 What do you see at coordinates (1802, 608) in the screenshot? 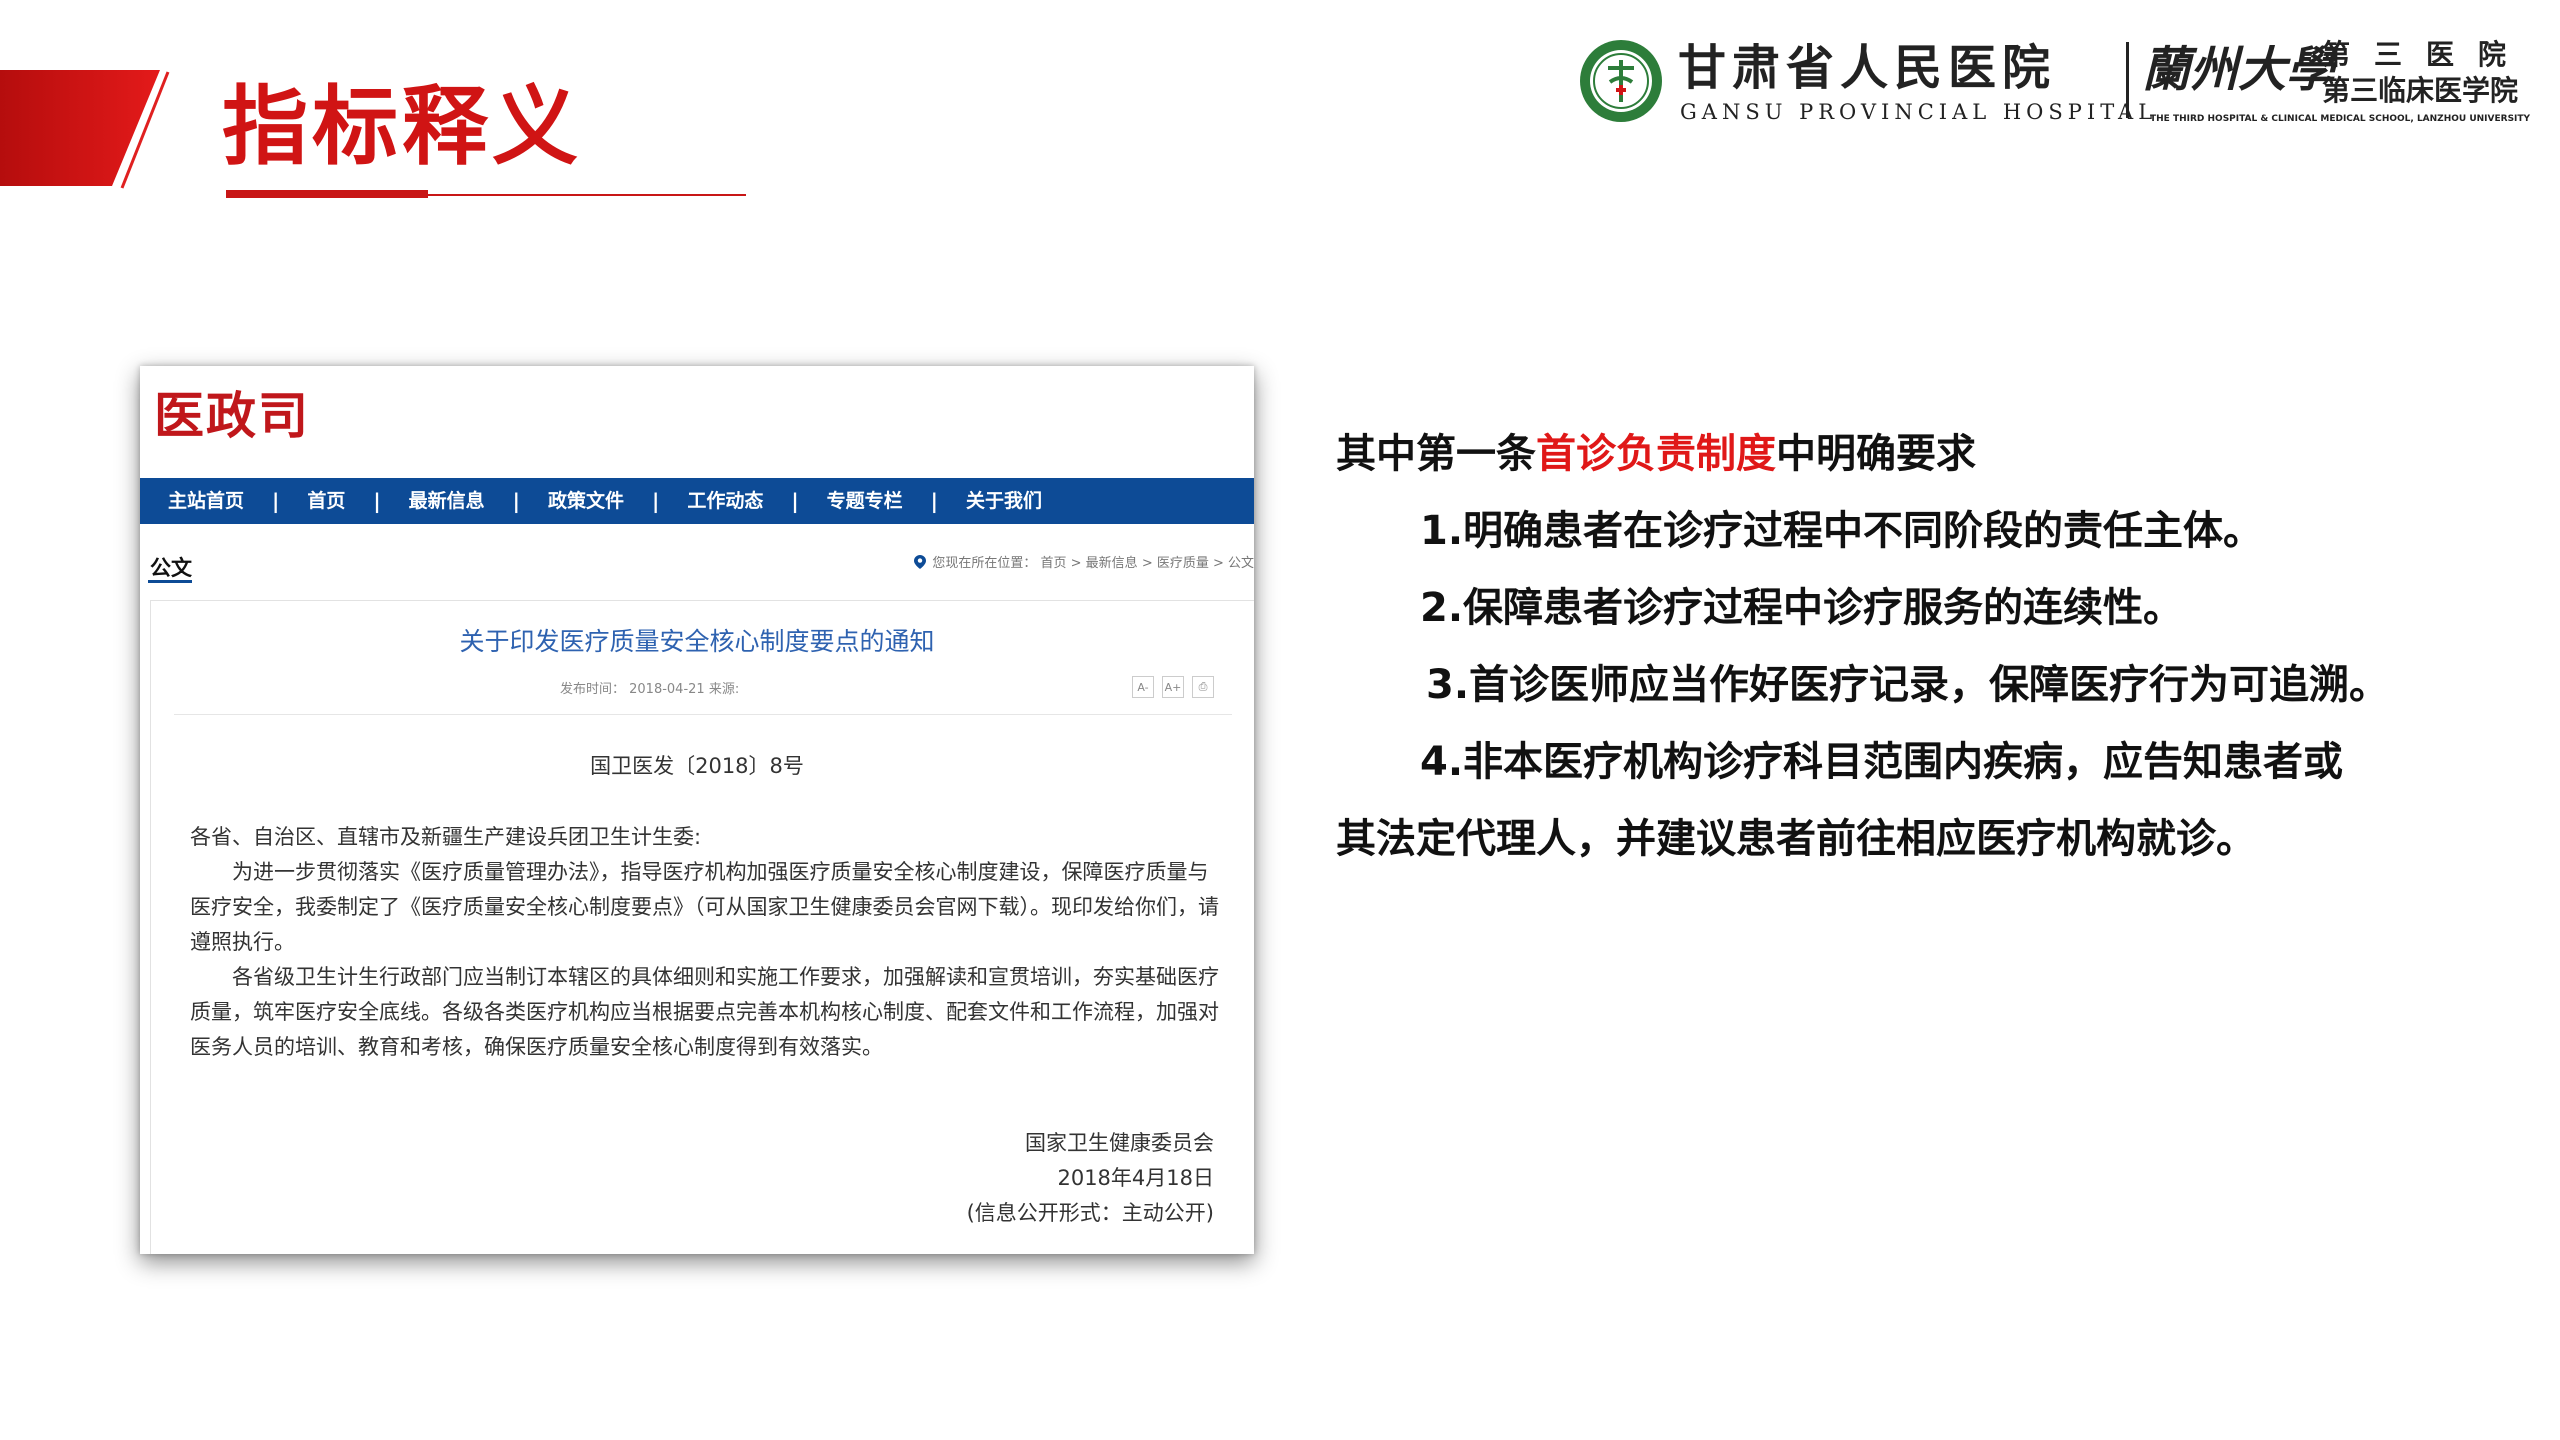
I see `point-2: 2.保障患者诊疗过程中诊疗服务的连续性。` at bounding box center [1802, 608].